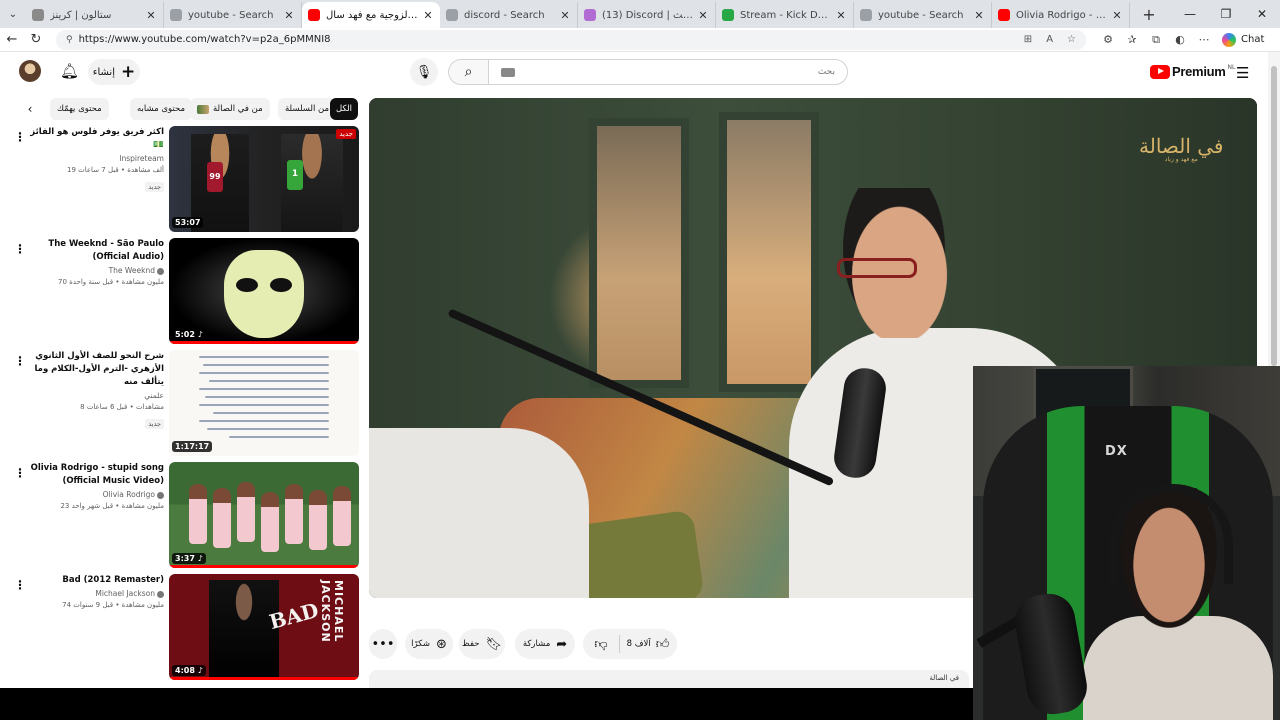 The image size is (1280, 720). I want to click on account-avatar, so click(30, 71).